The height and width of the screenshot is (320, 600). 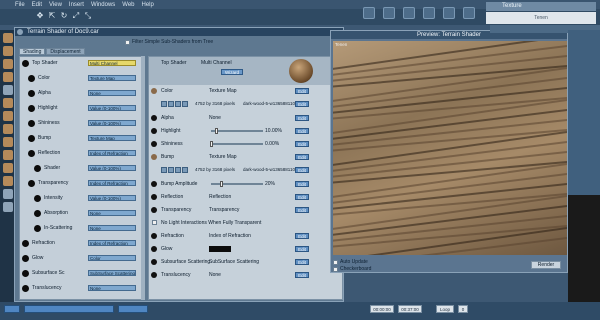 What do you see at coordinates (40, 16) in the screenshot?
I see `move-icon: ✥` at bounding box center [40, 16].